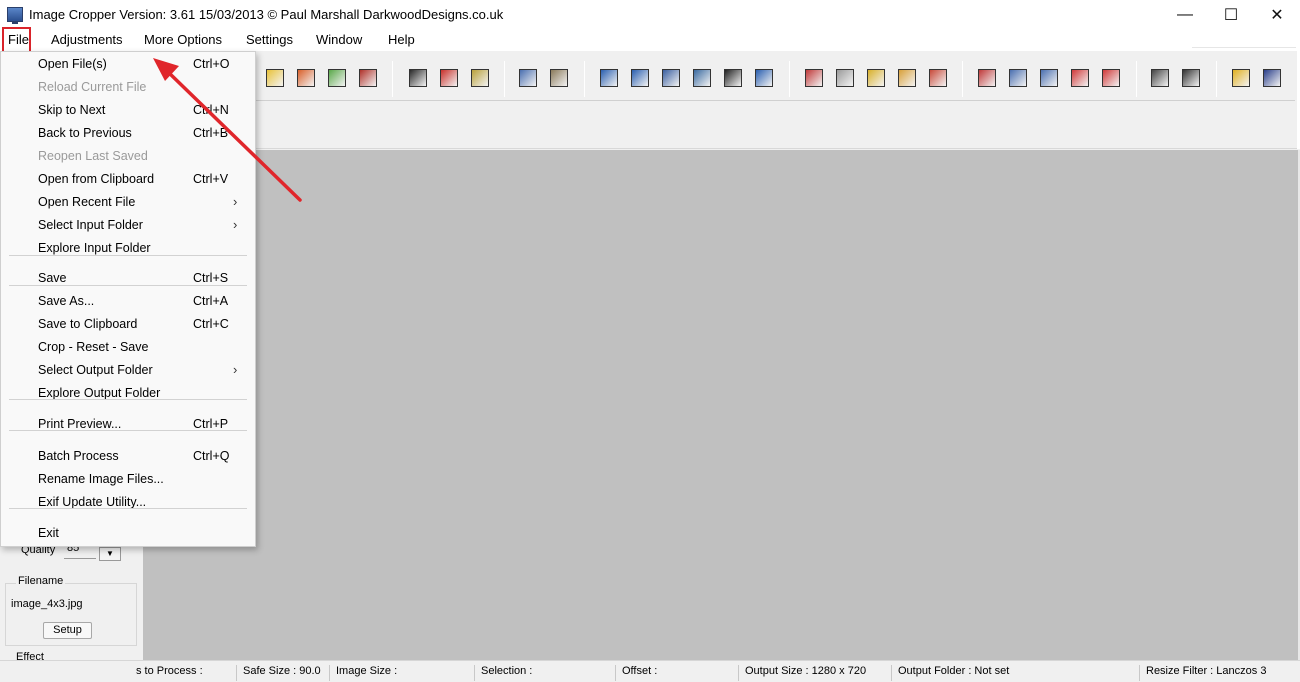  I want to click on minimize-button: —, so click(1185, 14).